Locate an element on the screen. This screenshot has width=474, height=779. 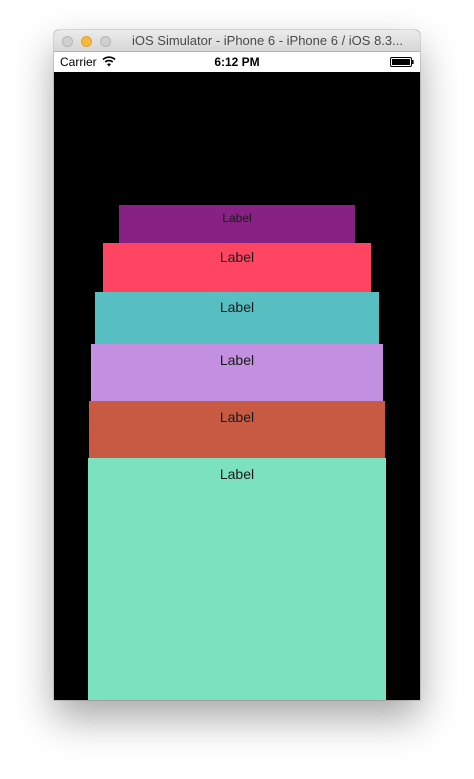
zoom-button is located at coordinates (105, 41).